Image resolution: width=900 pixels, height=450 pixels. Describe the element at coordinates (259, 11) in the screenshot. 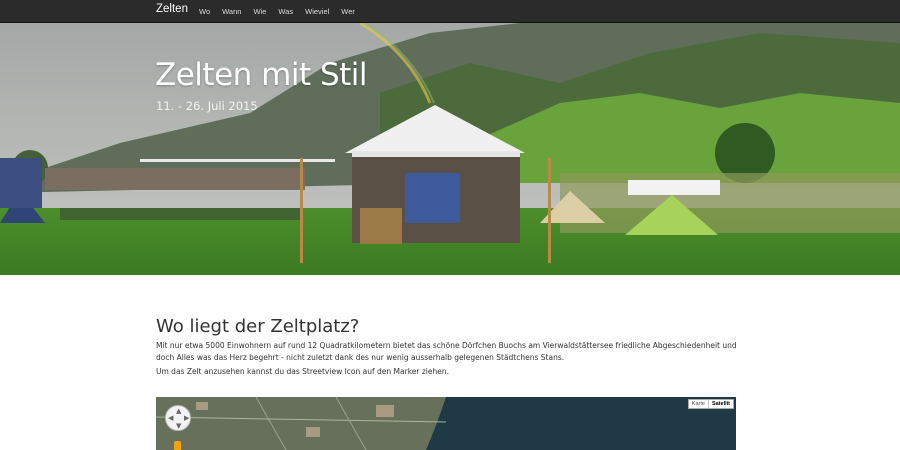

I see `nav-item-wie: Wie` at that location.